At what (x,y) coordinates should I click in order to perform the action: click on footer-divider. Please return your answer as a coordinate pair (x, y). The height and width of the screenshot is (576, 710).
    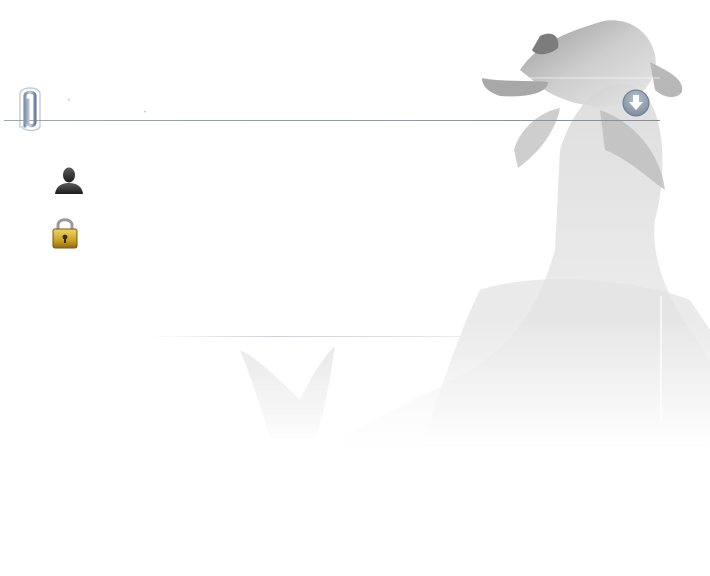
    Looking at the image, I should click on (305, 336).